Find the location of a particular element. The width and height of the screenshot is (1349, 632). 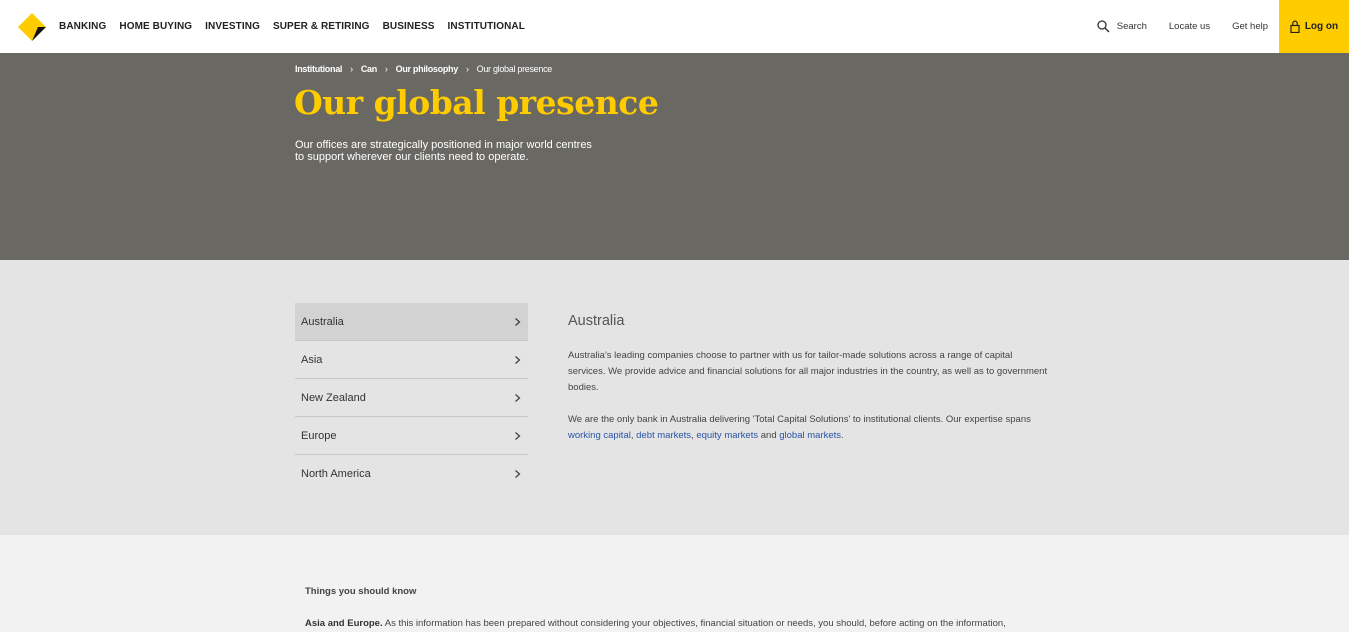

search-button: Search is located at coordinates (1122, 26).